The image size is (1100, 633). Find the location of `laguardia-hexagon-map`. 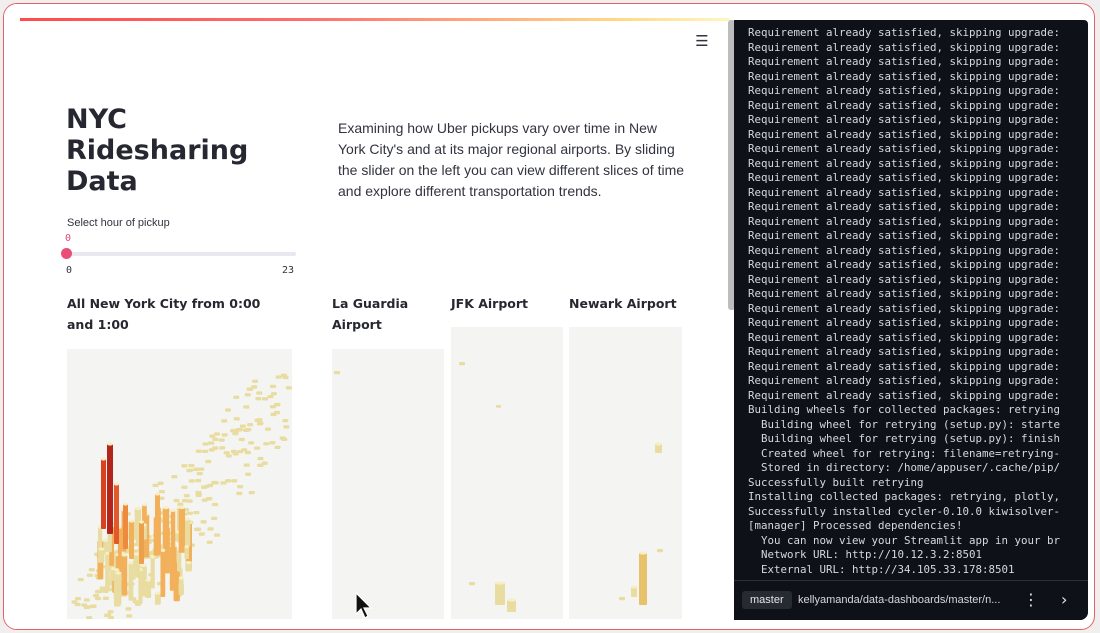

laguardia-hexagon-map is located at coordinates (388, 484).